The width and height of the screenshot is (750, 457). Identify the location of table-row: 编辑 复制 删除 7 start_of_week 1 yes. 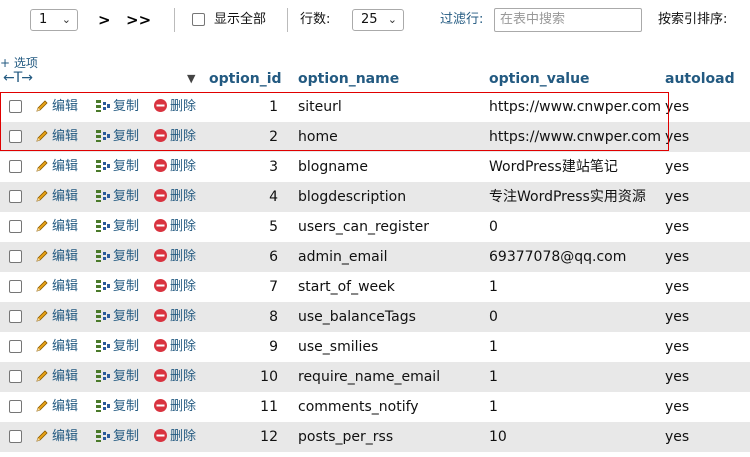
(375, 287).